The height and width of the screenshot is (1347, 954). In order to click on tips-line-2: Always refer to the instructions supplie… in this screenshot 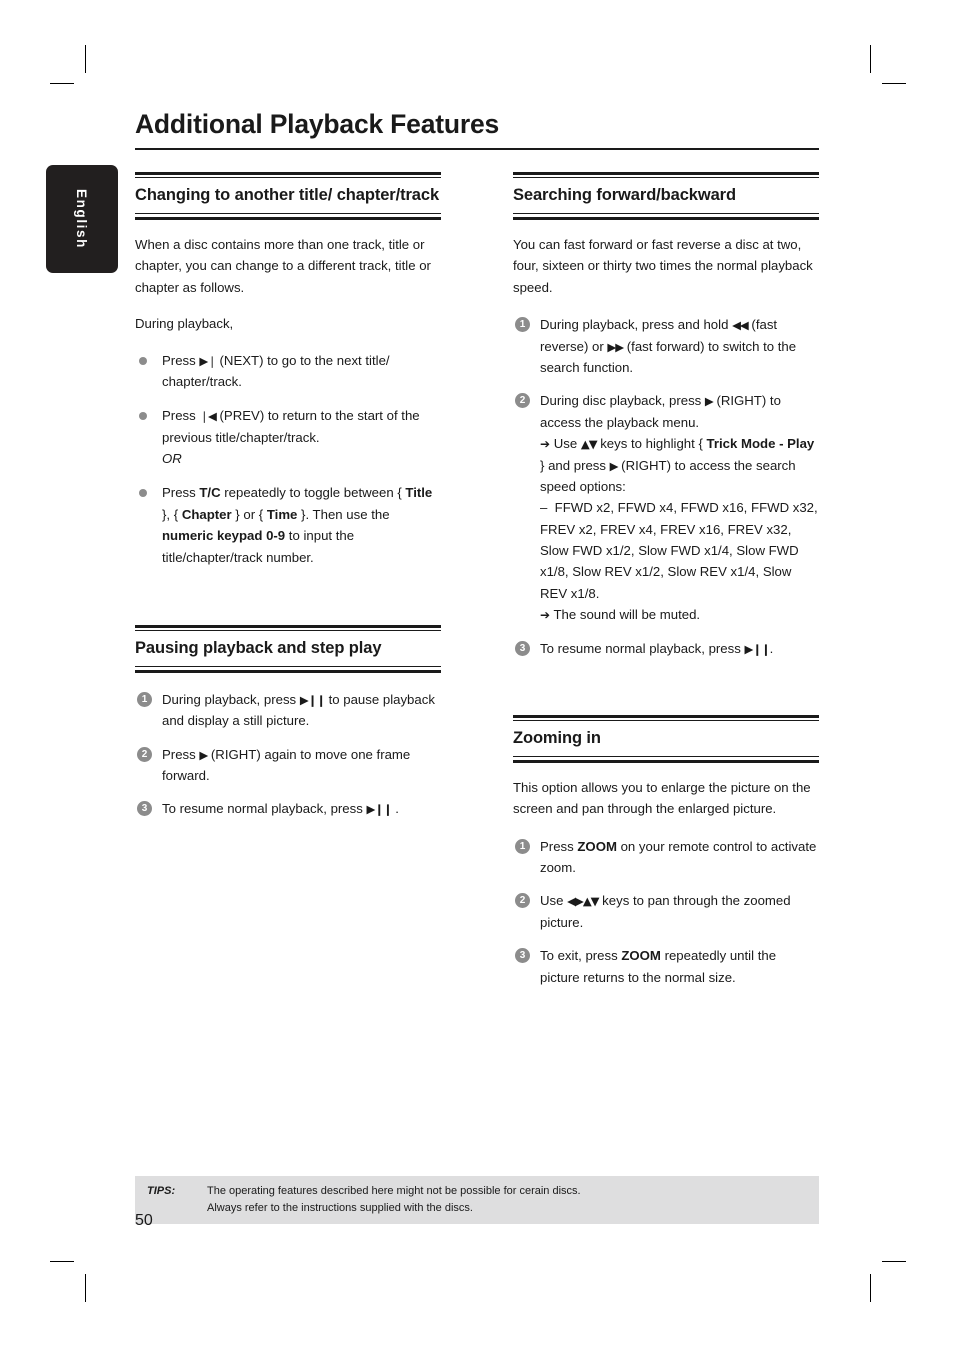, I will do `click(340, 1207)`.